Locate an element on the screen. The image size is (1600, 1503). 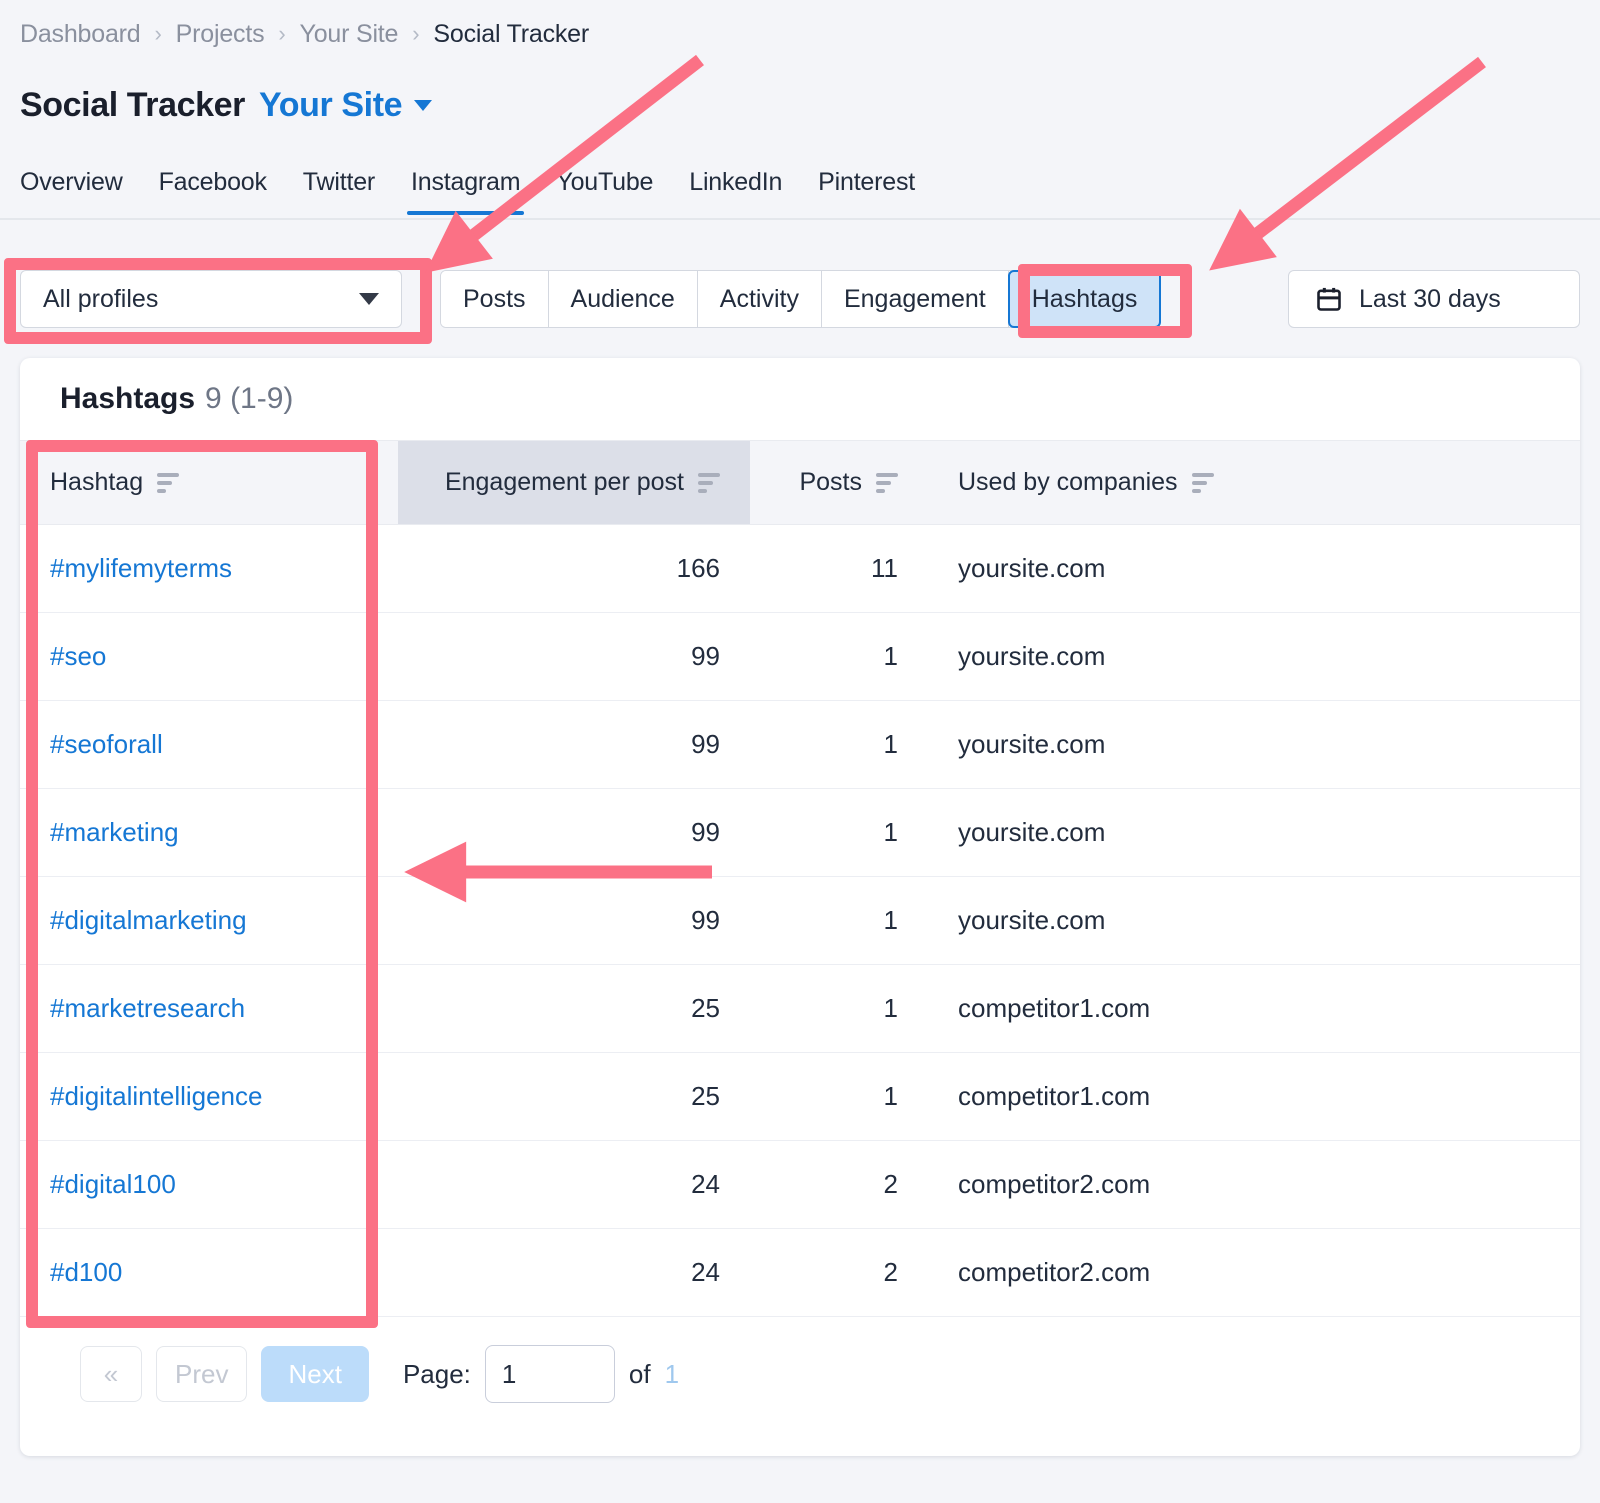
cell-hashtag: #seoforall is located at coordinates (209, 744).